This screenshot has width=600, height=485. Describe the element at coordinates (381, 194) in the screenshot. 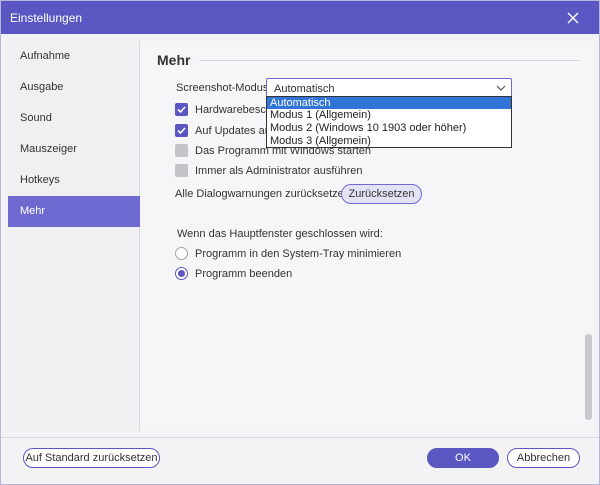

I see `reset-dialogs-button: Zurücksetzen` at that location.